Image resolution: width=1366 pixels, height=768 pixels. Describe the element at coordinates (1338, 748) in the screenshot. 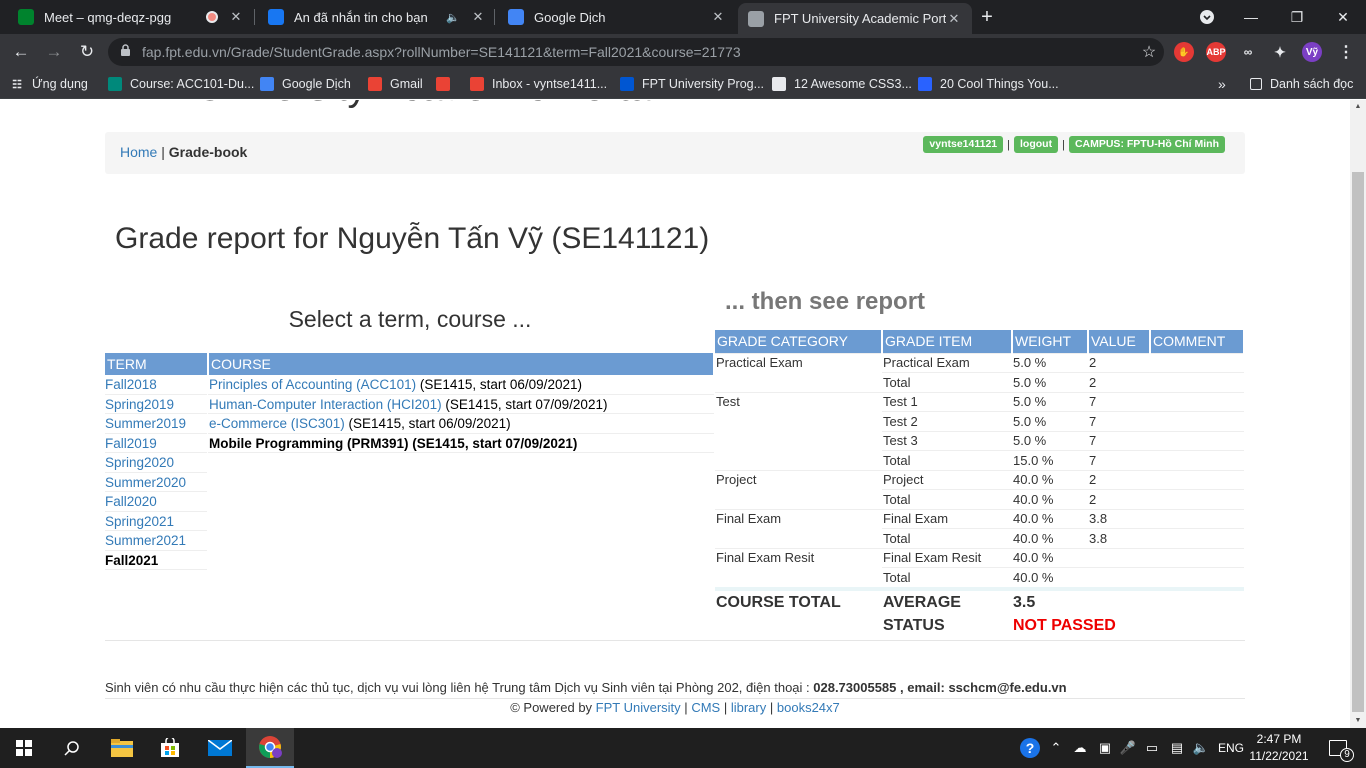

I see `notifications-icon: 9` at that location.